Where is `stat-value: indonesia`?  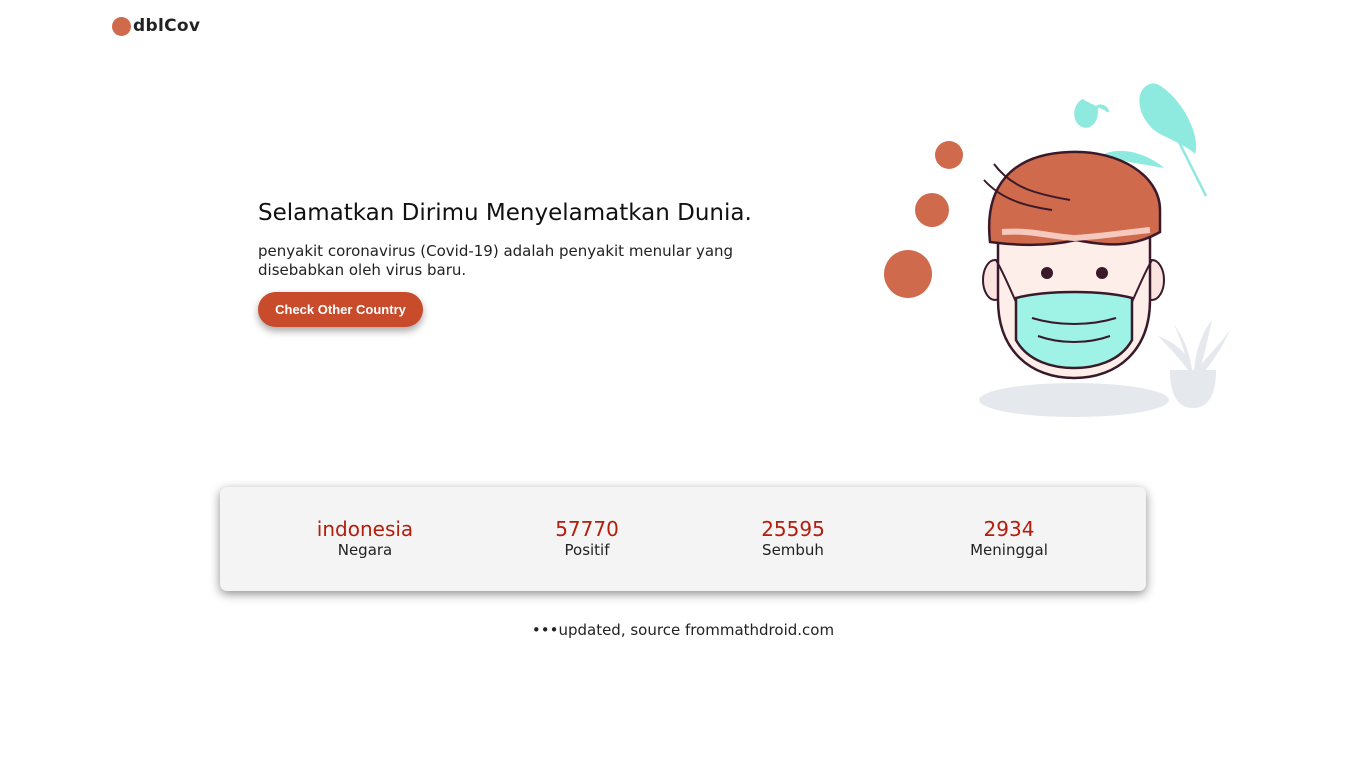 stat-value: indonesia is located at coordinates (365, 529).